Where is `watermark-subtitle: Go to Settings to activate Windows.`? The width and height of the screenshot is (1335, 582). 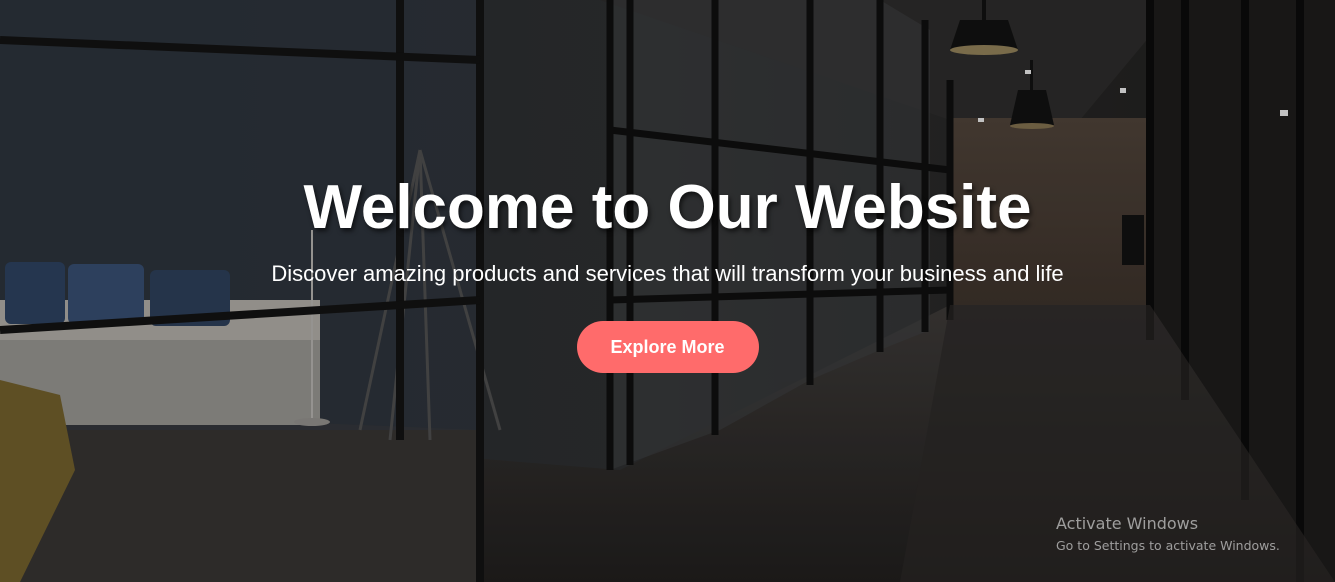
watermark-subtitle: Go to Settings to activate Windows. is located at coordinates (1168, 545).